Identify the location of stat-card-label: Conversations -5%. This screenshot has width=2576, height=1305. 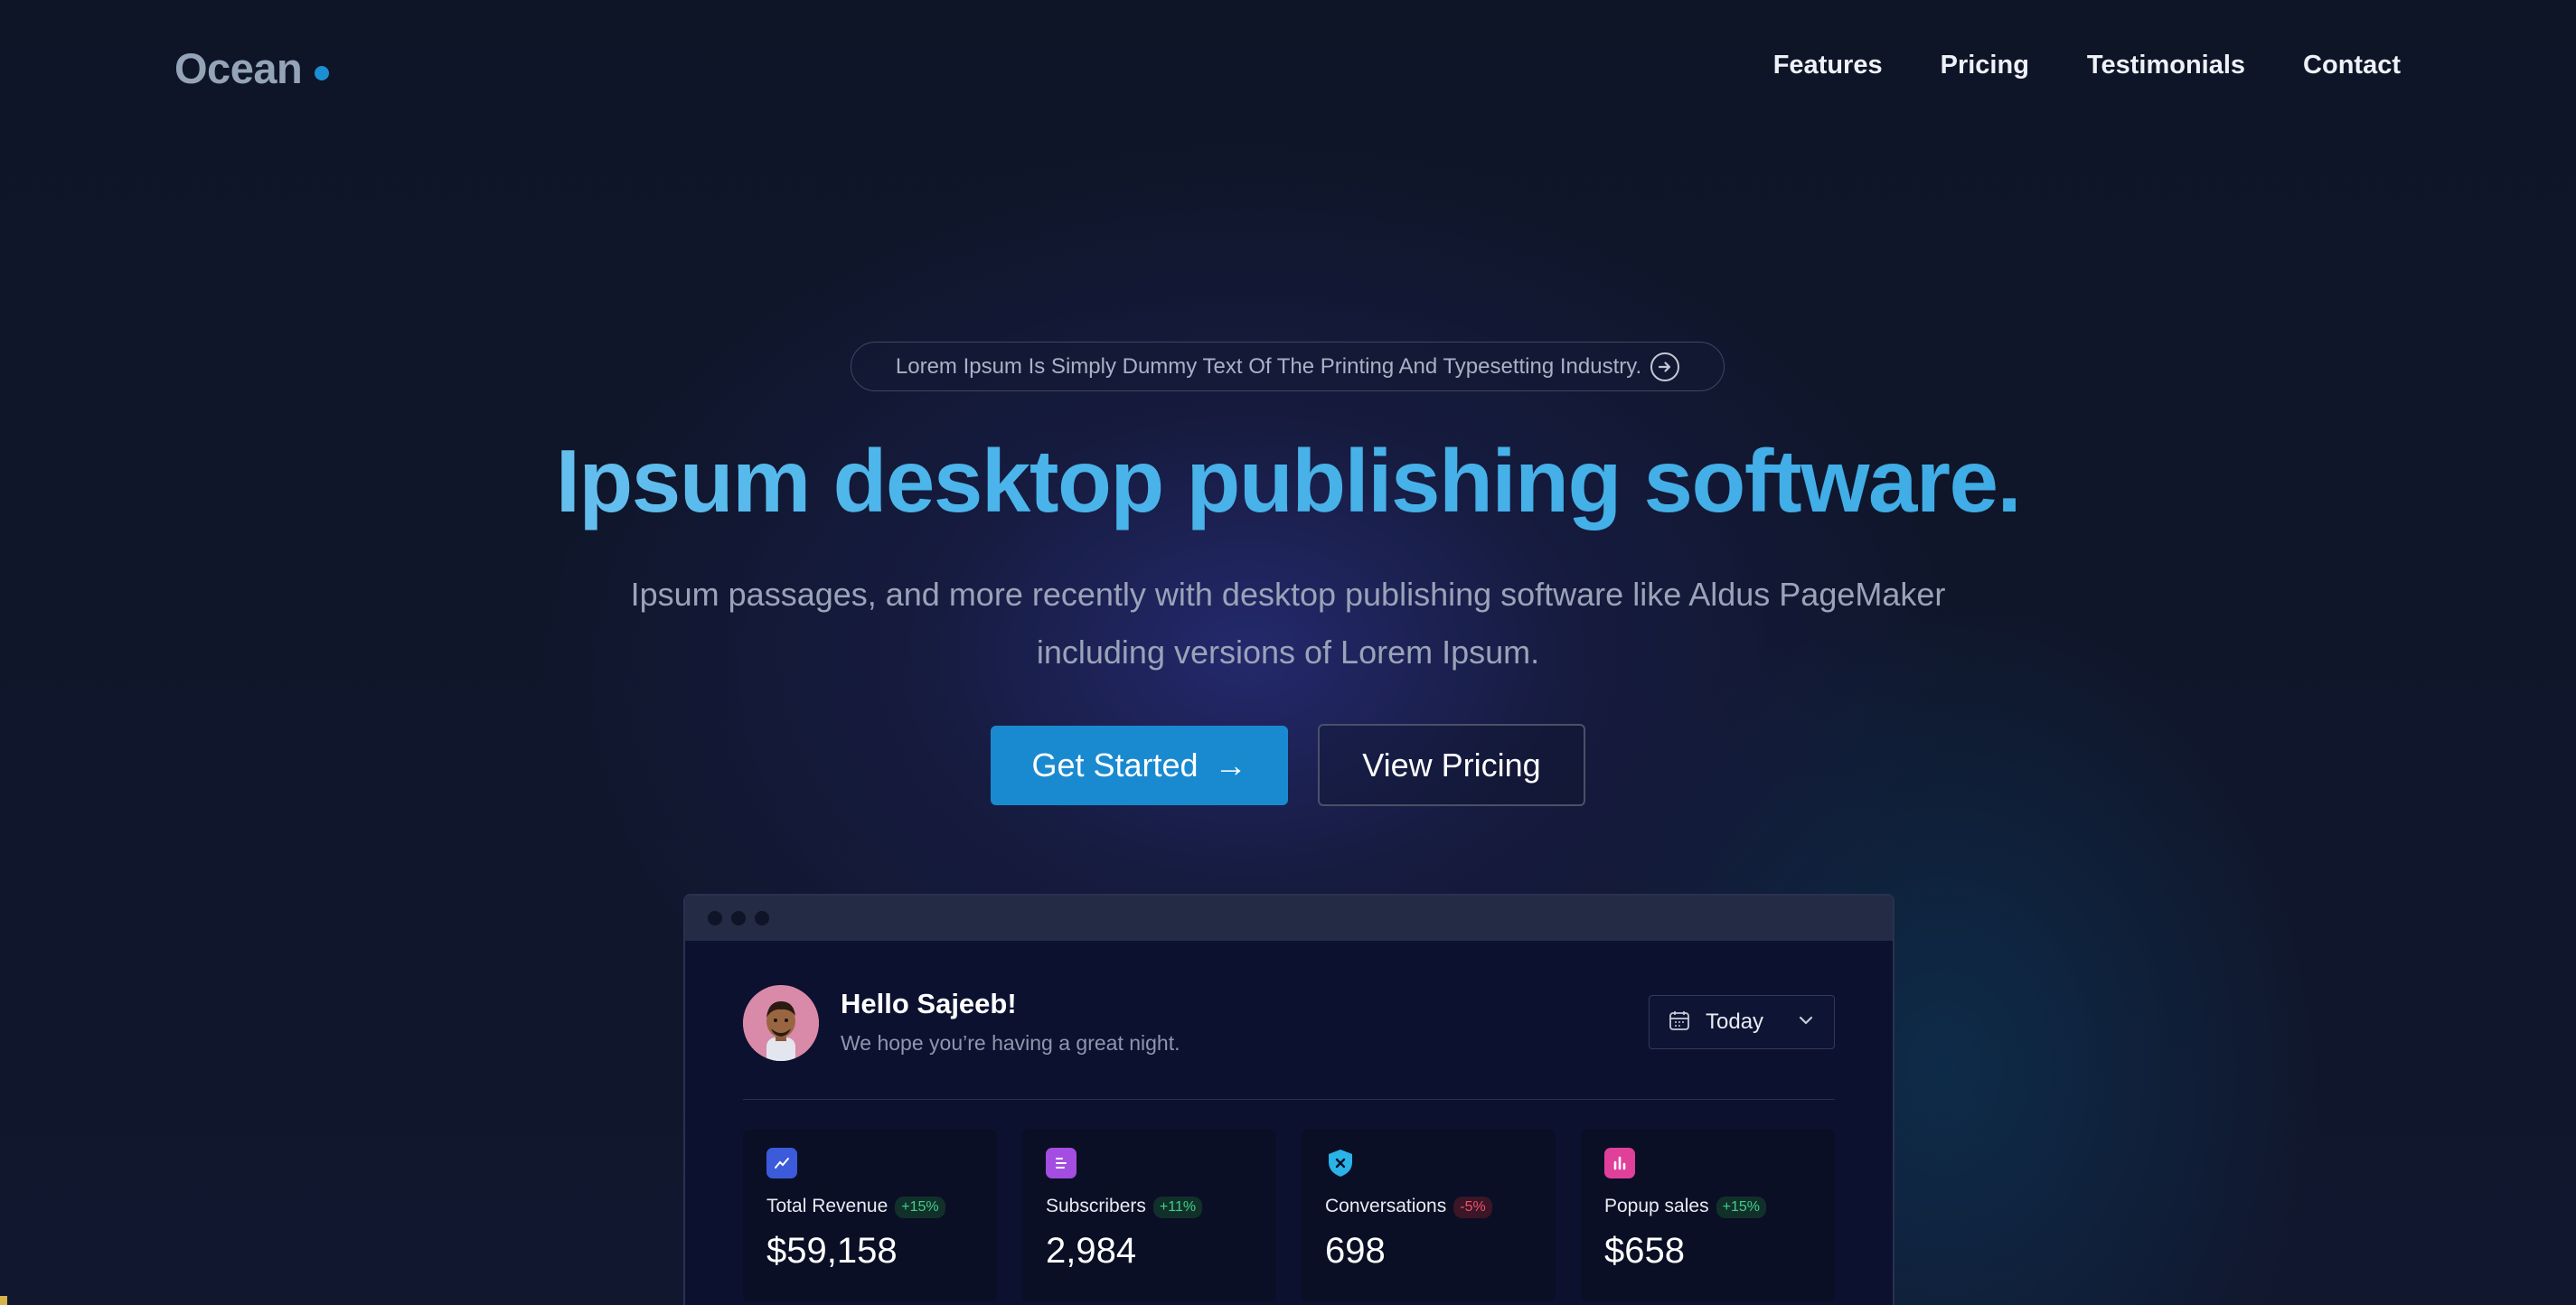
(1409, 1207).